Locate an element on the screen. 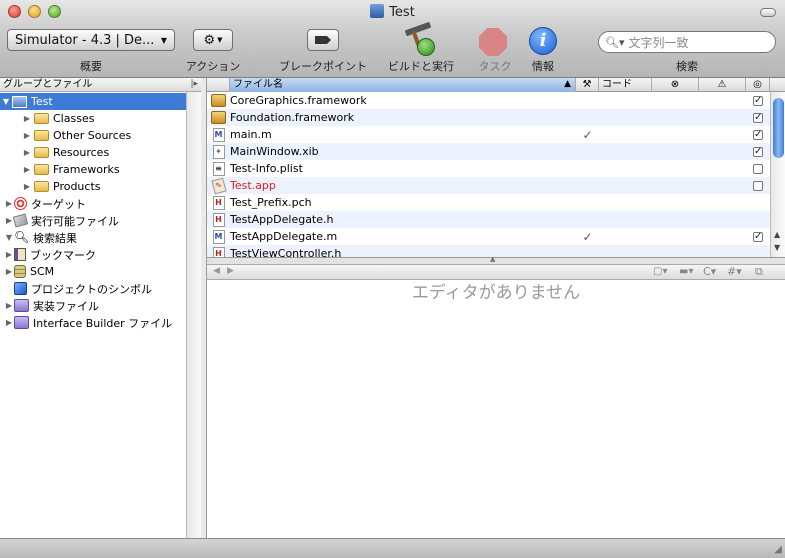 The width and height of the screenshot is (785, 558). sidebar-scrollbar is located at coordinates (193, 315).